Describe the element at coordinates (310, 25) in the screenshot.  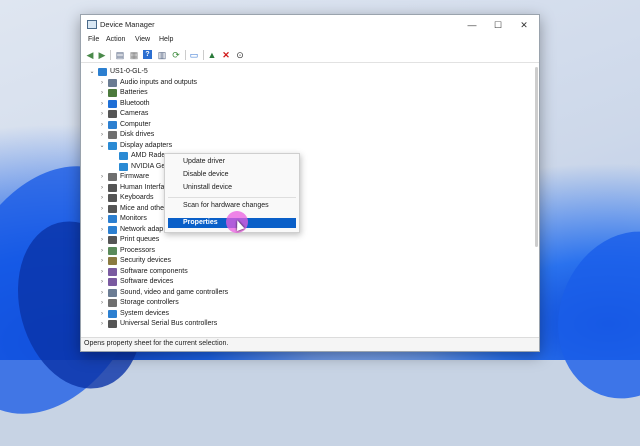
I see `title-bar: Device Manager — ☐ ✕` at that location.